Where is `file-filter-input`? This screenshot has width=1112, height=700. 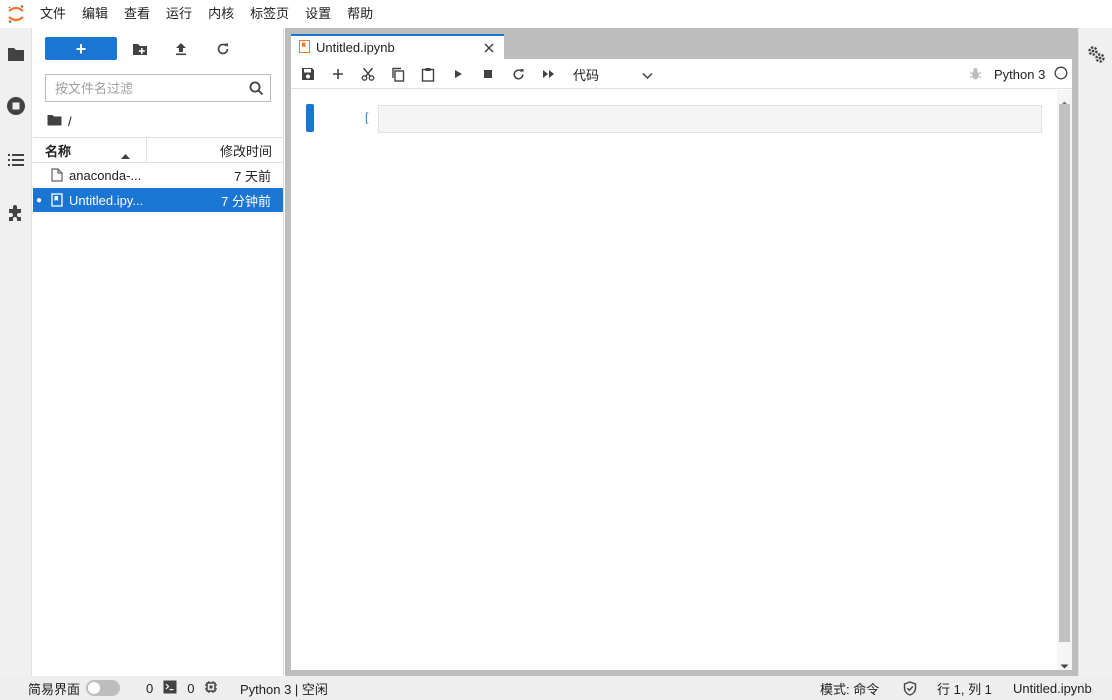 file-filter-input is located at coordinates (141, 88).